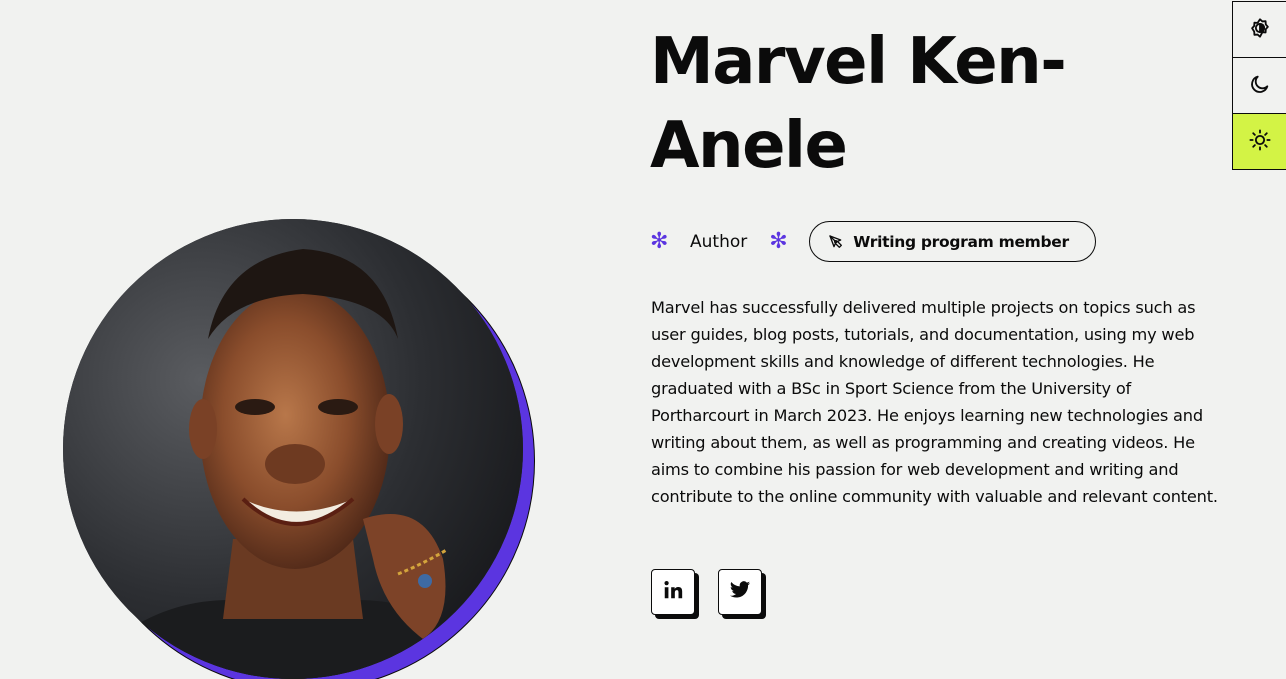 This screenshot has height=679, width=1286. I want to click on auto-contrast-icon, so click(1260, 30).